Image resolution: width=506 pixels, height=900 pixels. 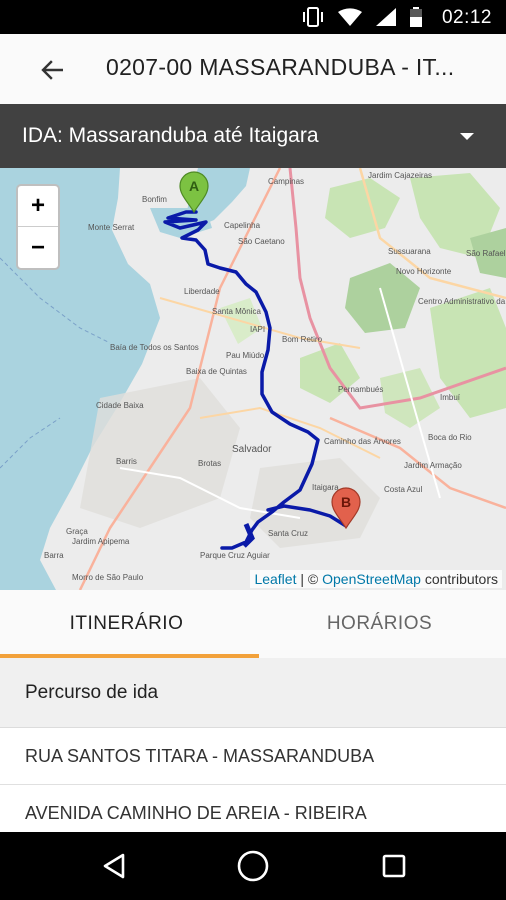 I want to click on direction-dropdown: IDA: Massaranduba até Itaigara, so click(x=253, y=136).